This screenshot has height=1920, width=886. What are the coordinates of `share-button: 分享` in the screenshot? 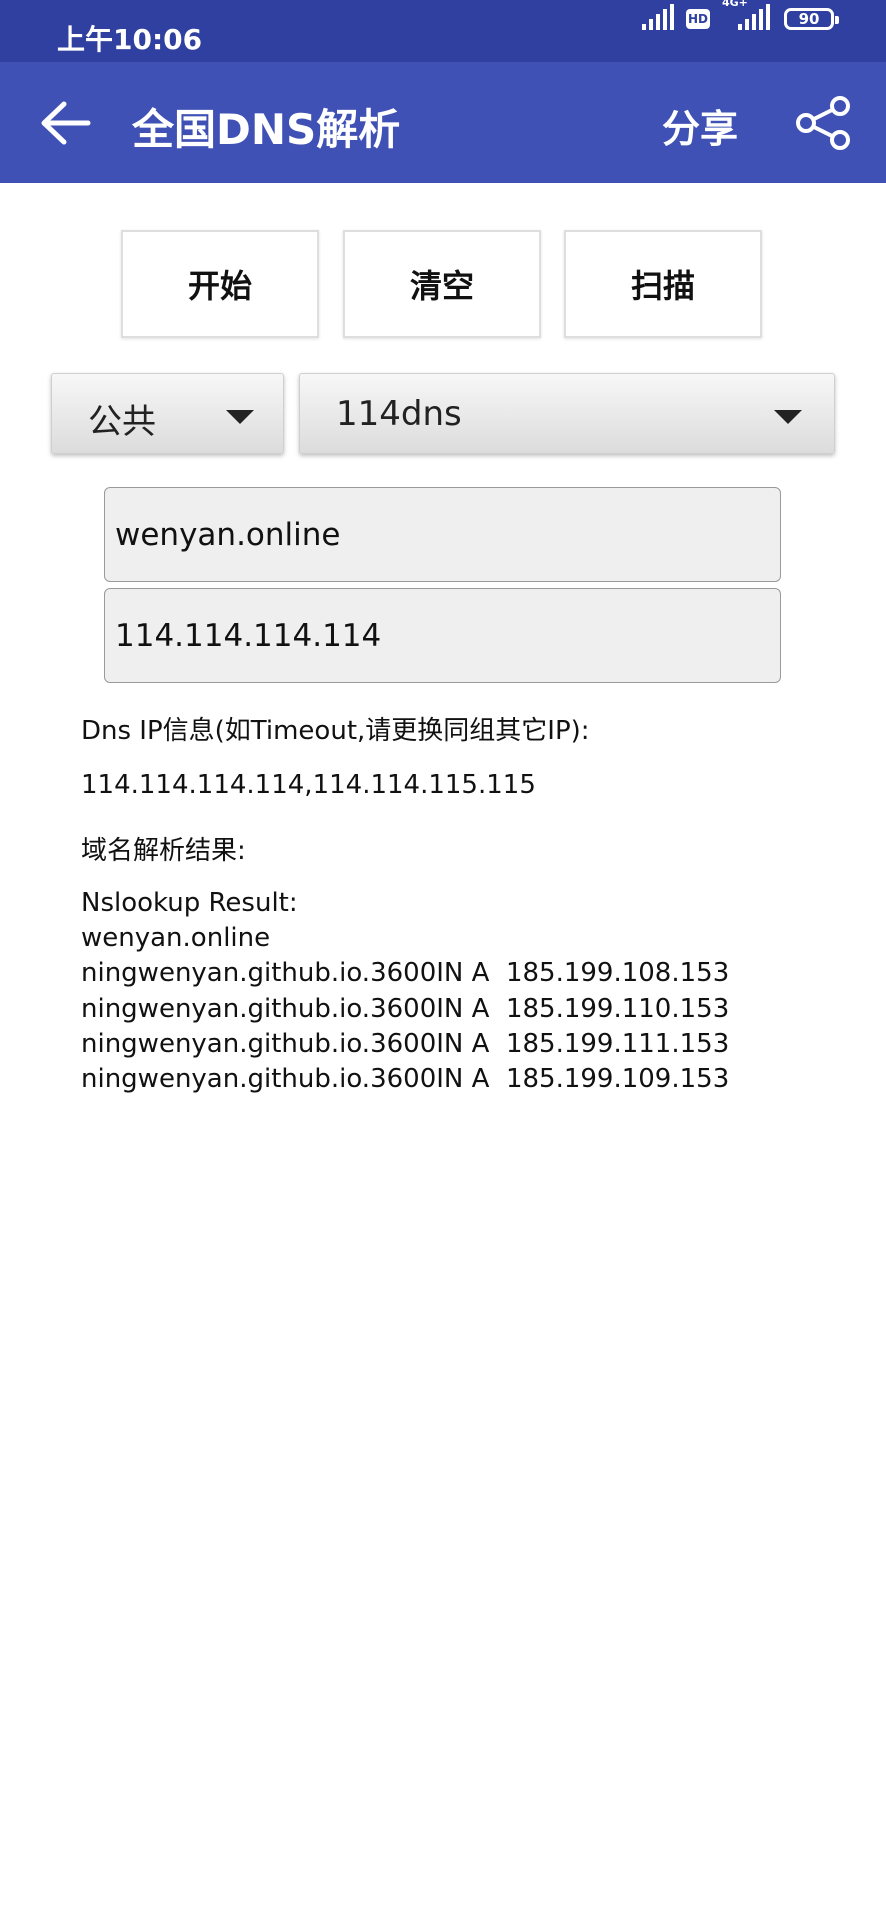 It's located at (700, 125).